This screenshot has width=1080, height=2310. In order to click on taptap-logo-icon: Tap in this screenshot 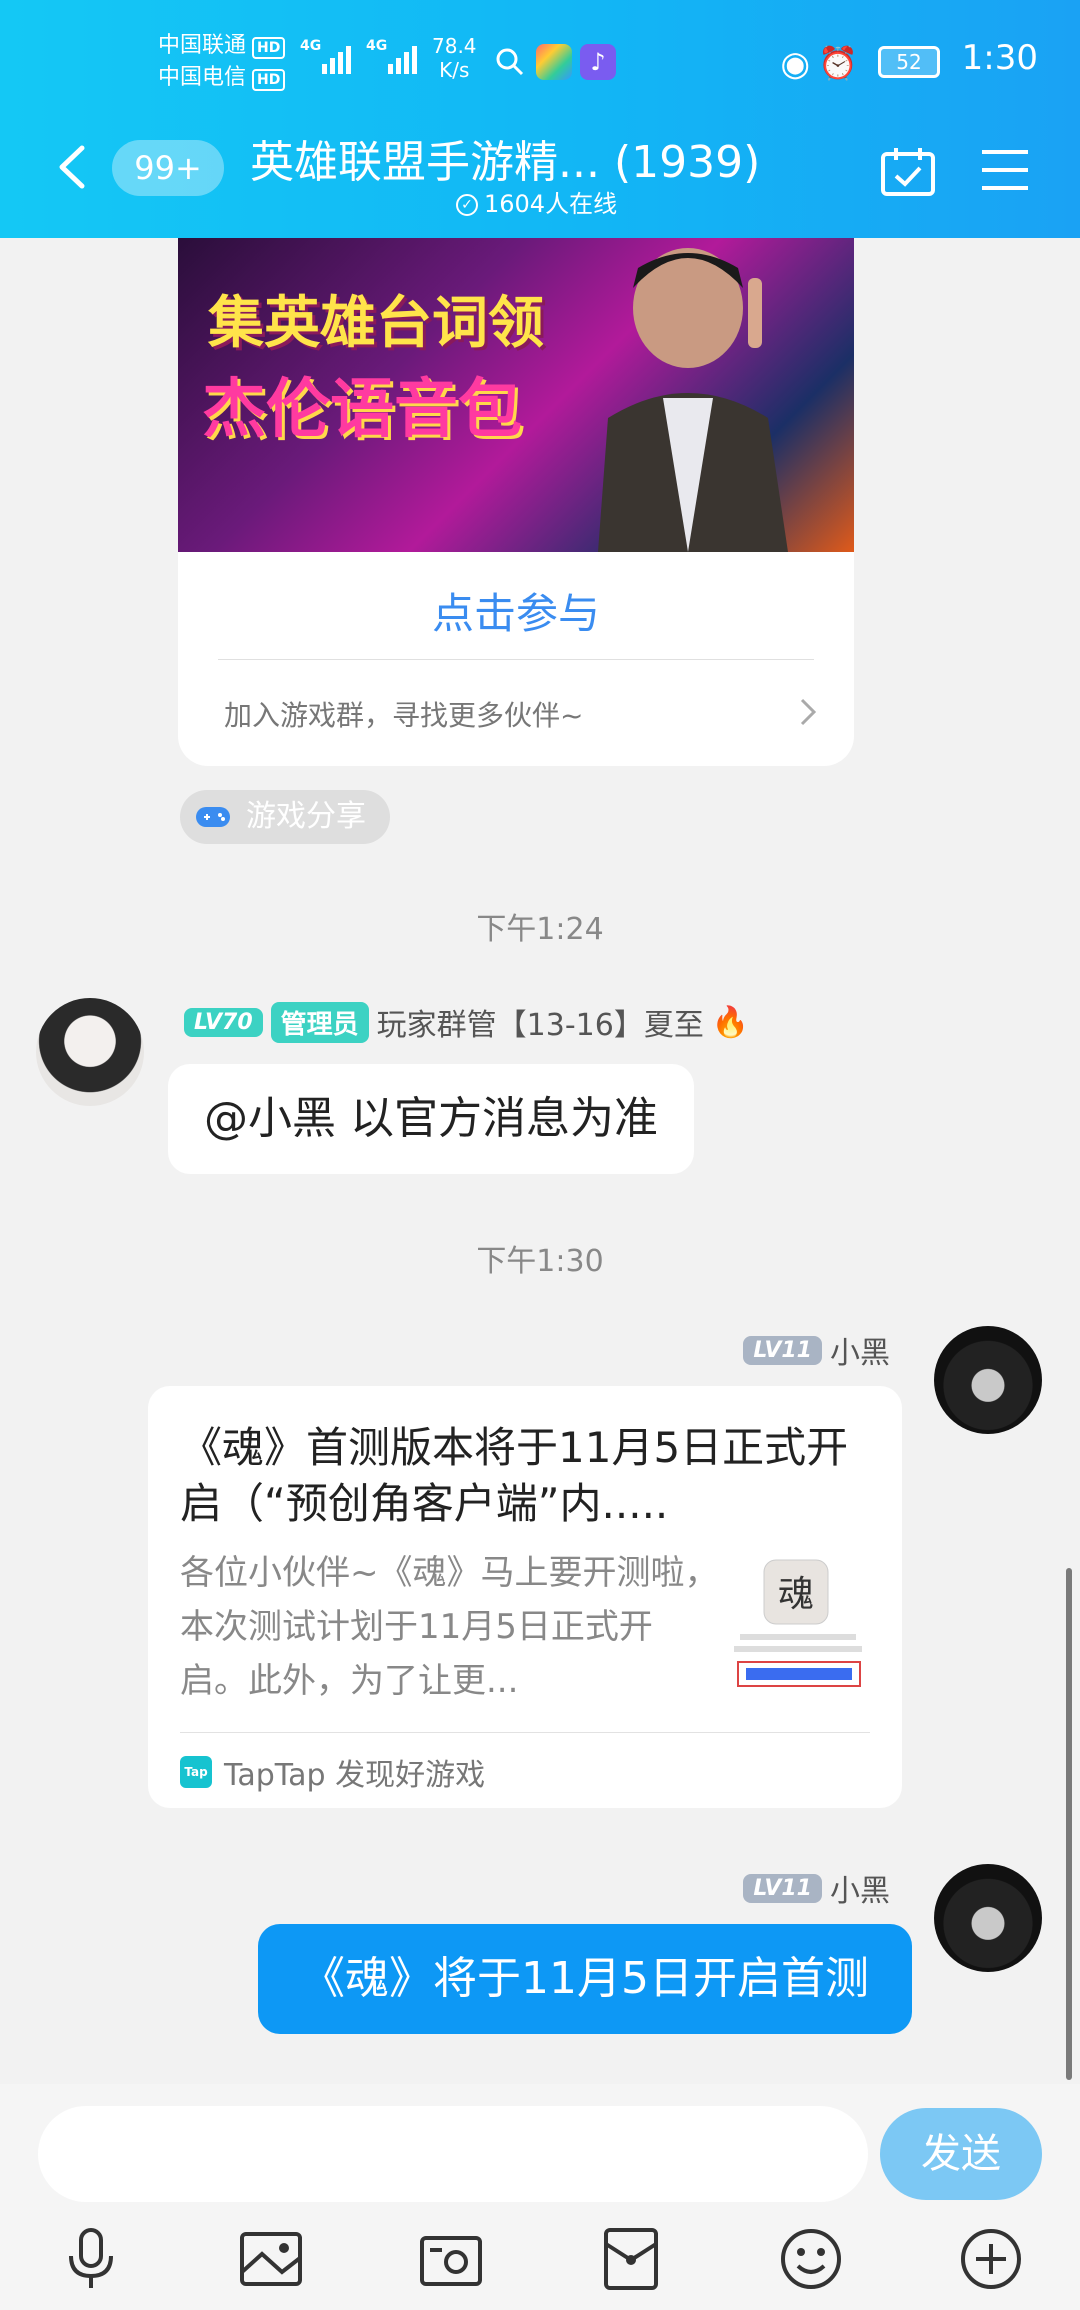, I will do `click(196, 1772)`.